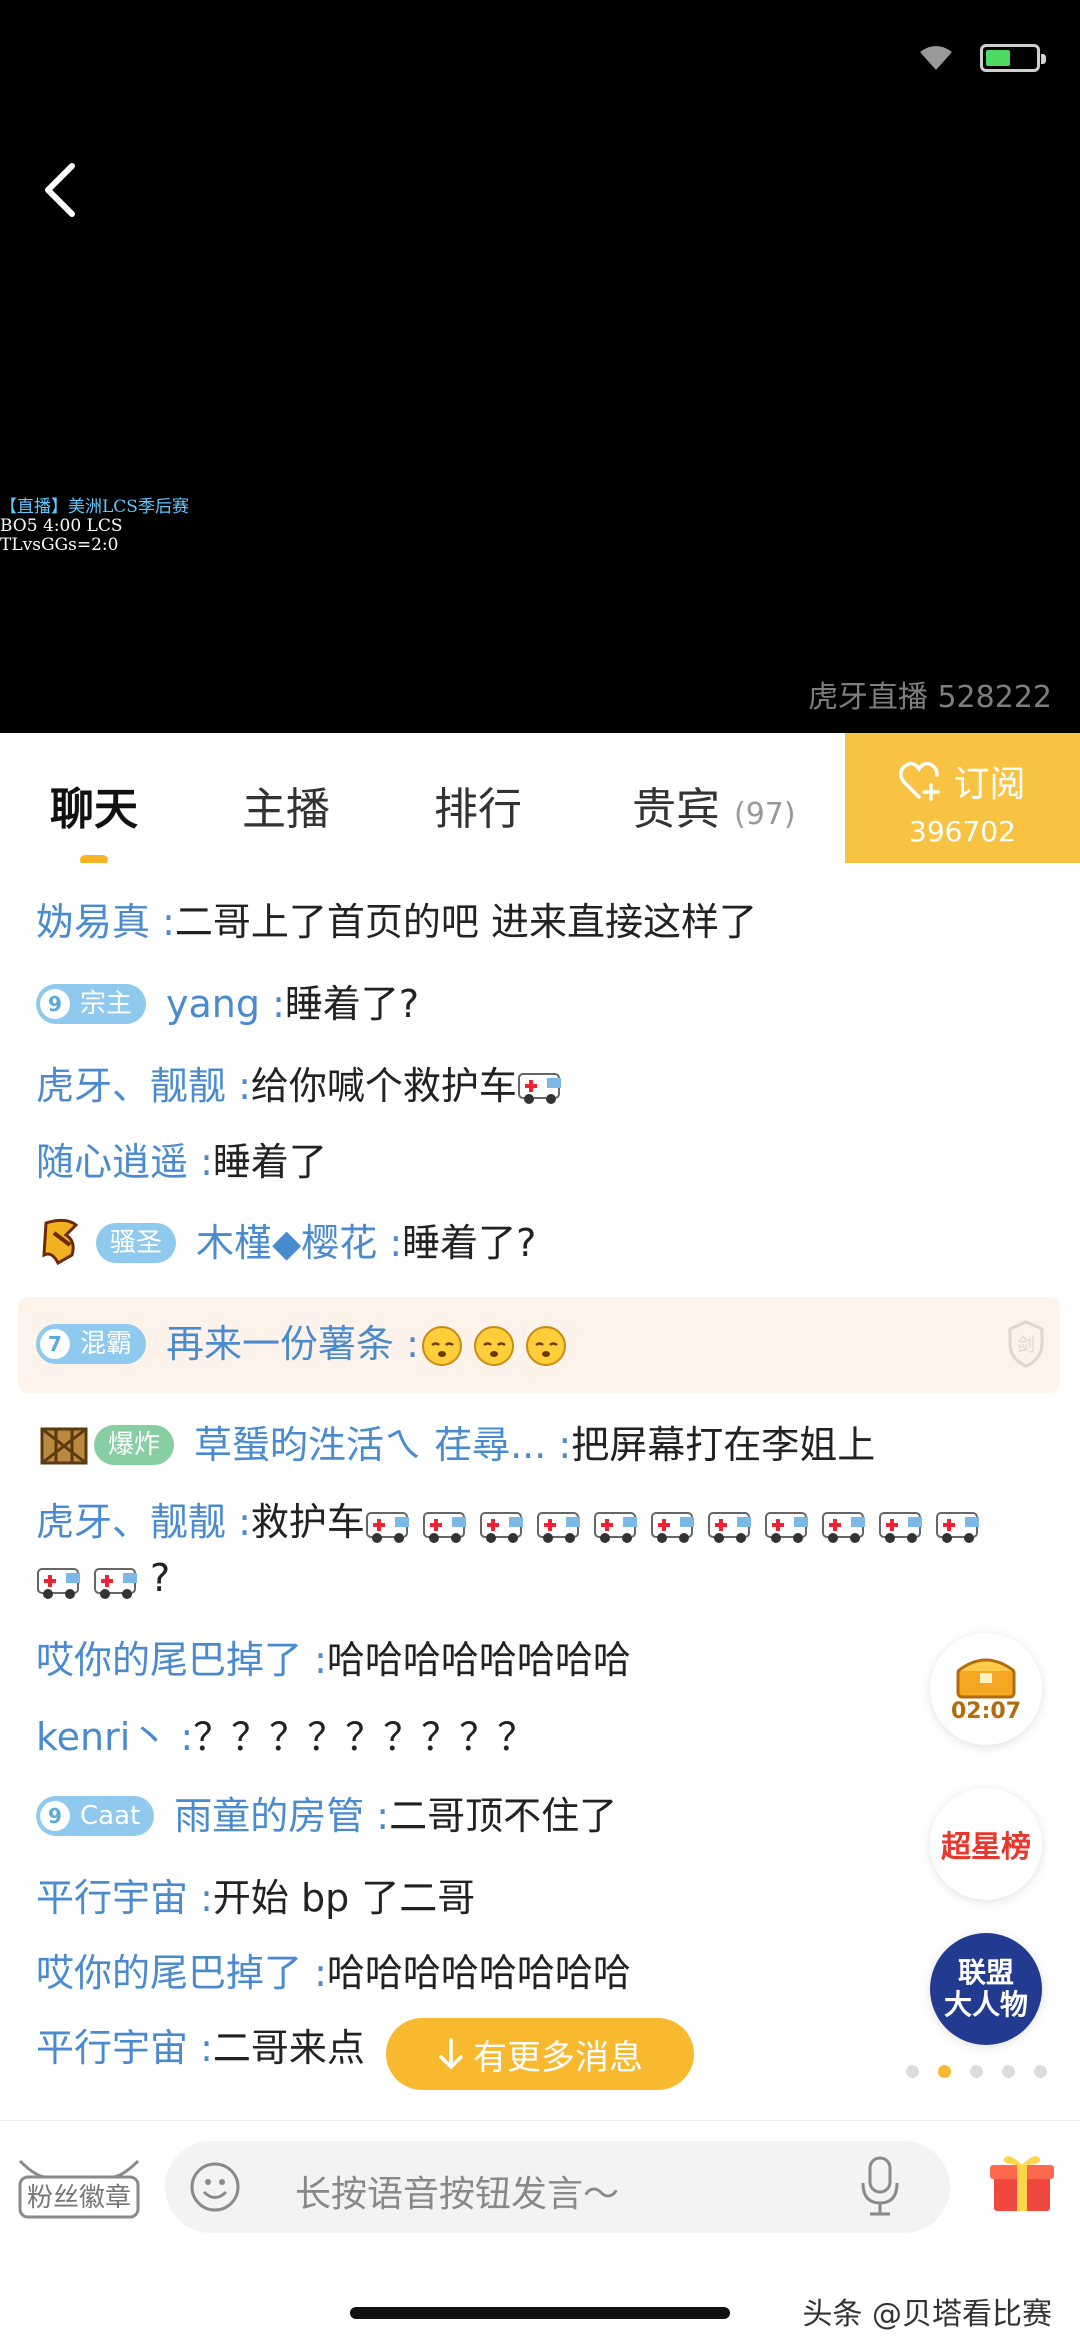 This screenshot has width=1080, height=2339. What do you see at coordinates (382, 1445) in the screenshot?
I see `chat-username: 草蜑昀泩活ㄟ 荏尋... :` at bounding box center [382, 1445].